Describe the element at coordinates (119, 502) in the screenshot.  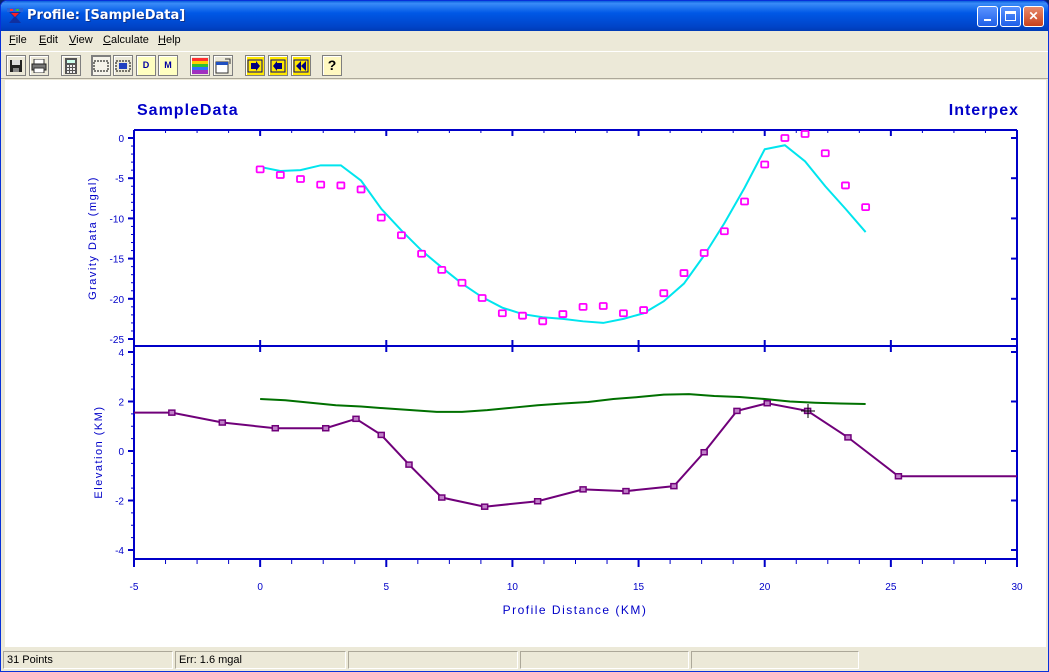
I see `elevation-ytick-label: -2` at that location.